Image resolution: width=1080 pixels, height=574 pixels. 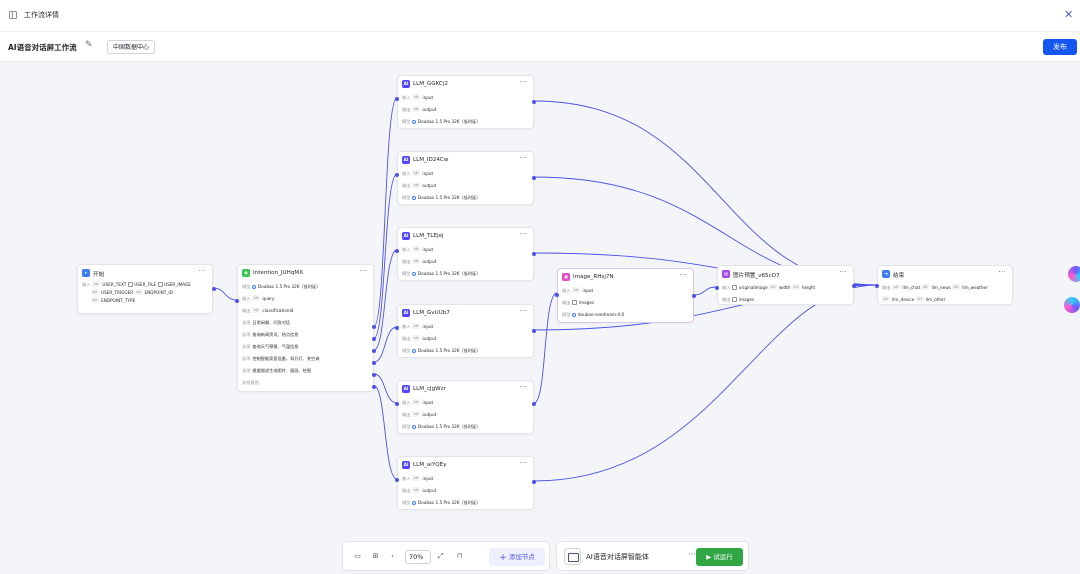 I want to click on end-icon: ⇥, so click(x=886, y=274).